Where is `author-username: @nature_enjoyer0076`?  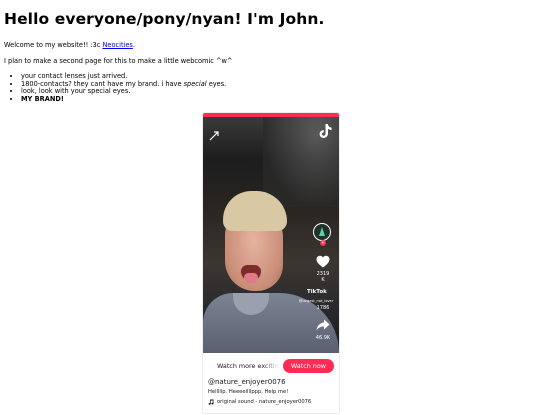 author-username: @nature_enjoyer0076 is located at coordinates (271, 382).